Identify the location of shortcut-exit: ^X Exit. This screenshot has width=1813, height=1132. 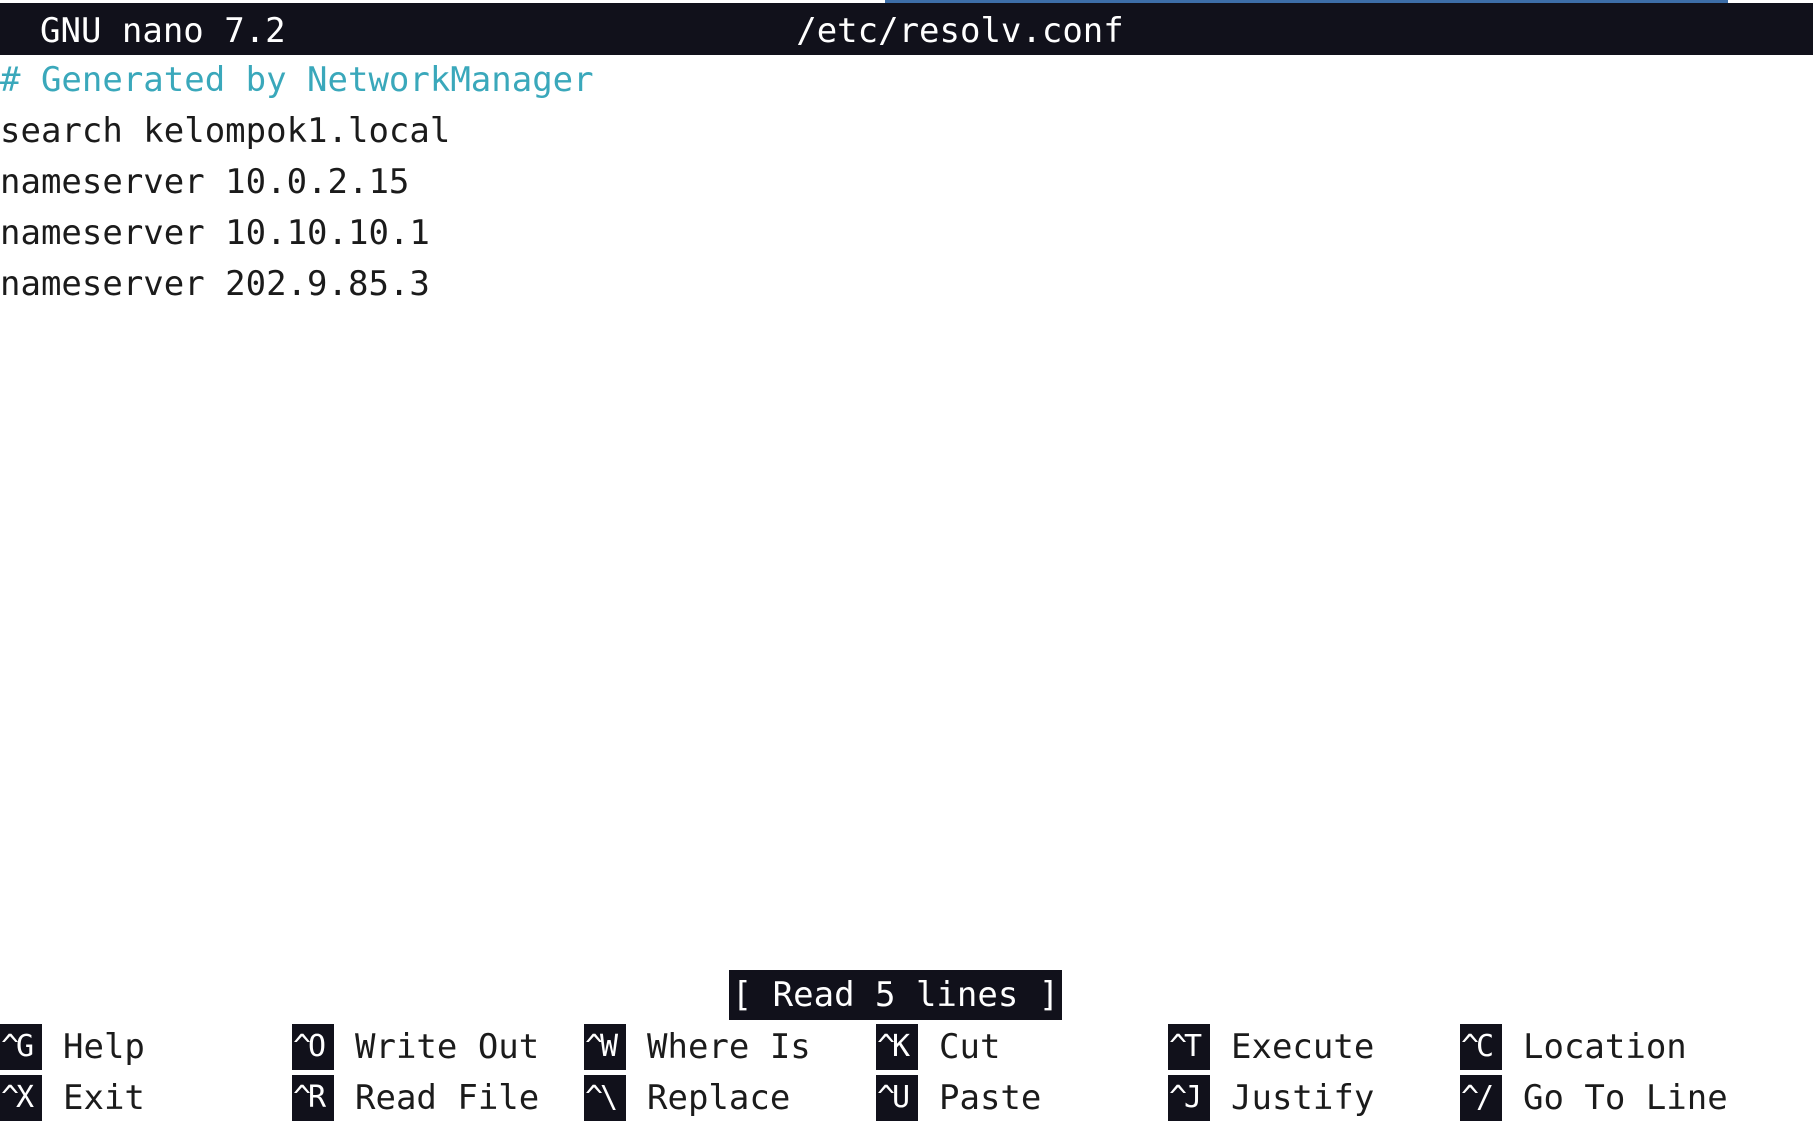
(72, 1098).